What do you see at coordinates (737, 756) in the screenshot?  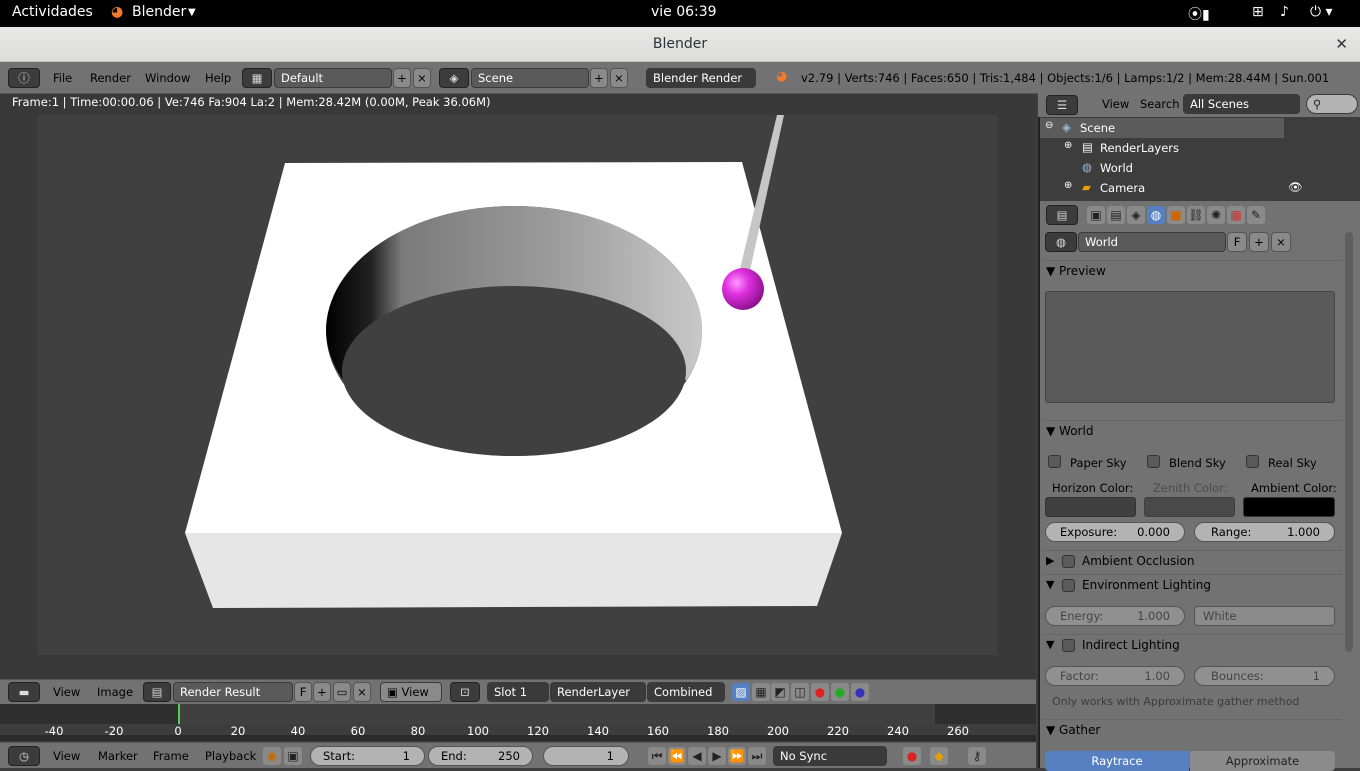 I see `jump-keyframe-forward-icon: ⏩` at bounding box center [737, 756].